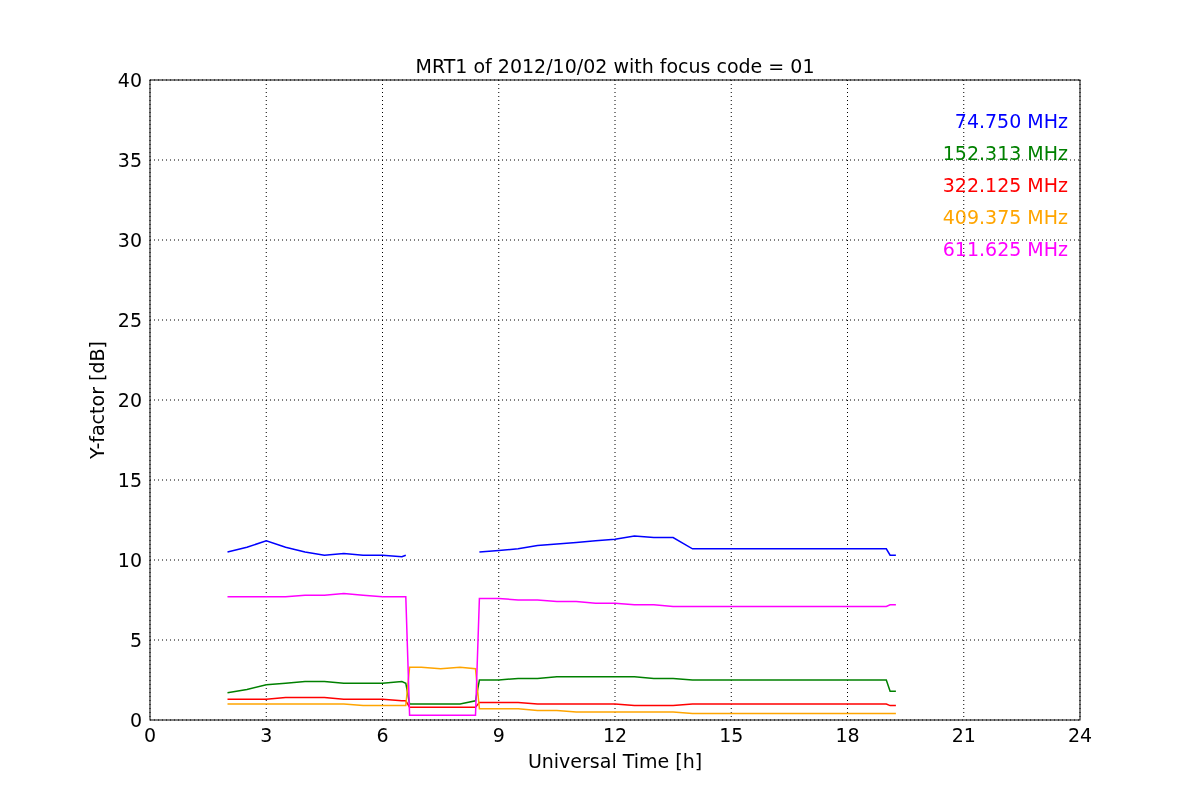 The height and width of the screenshot is (800, 1200). I want to click on tick-label: 10, so click(129, 560).